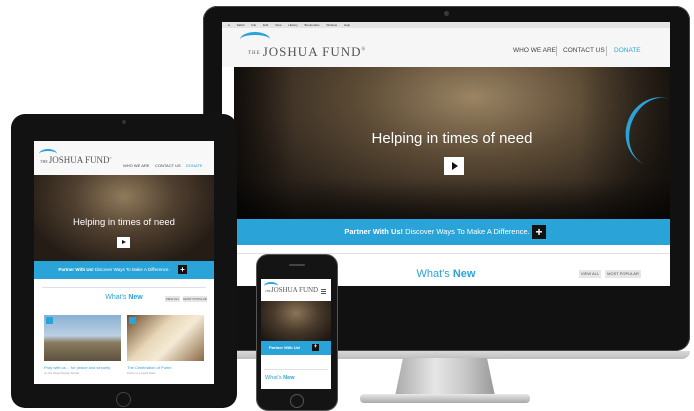 This screenshot has width=694, height=411. Describe the element at coordinates (149, 367) in the screenshot. I see `post-title: The Celebration of Purim` at that location.